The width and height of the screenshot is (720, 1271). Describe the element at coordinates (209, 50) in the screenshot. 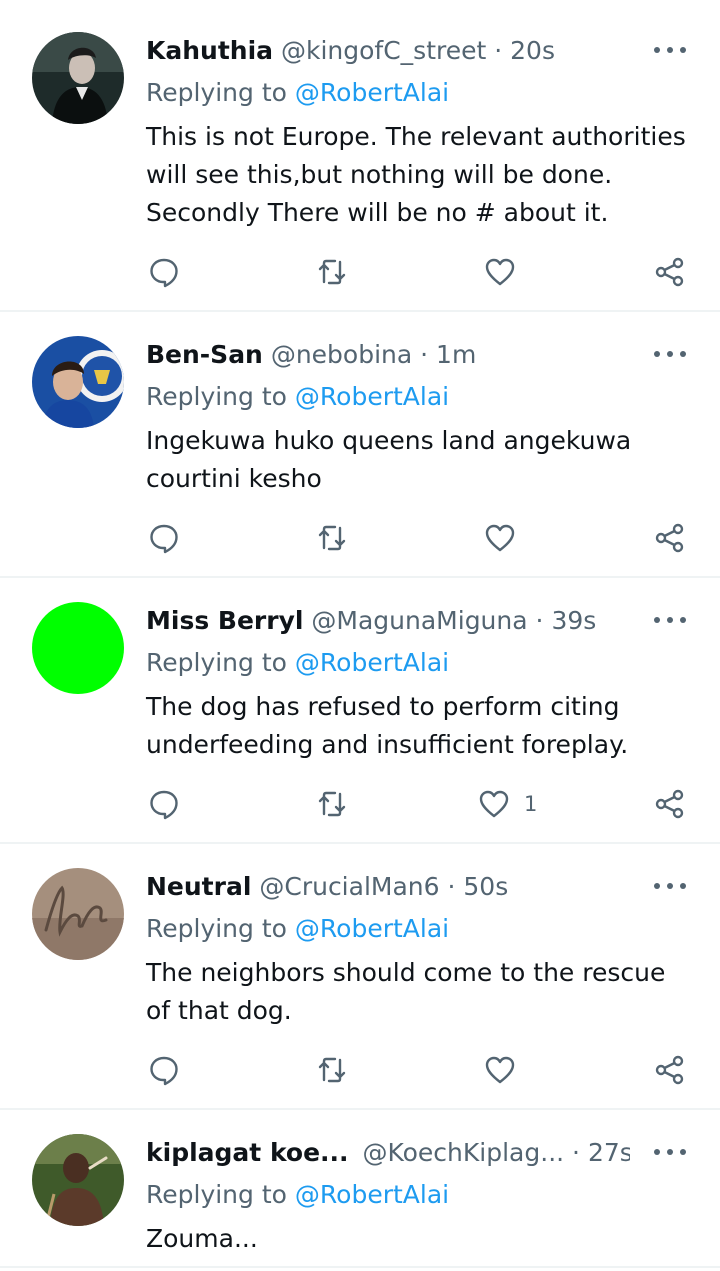

I see `display-name: Kahuthia` at that location.